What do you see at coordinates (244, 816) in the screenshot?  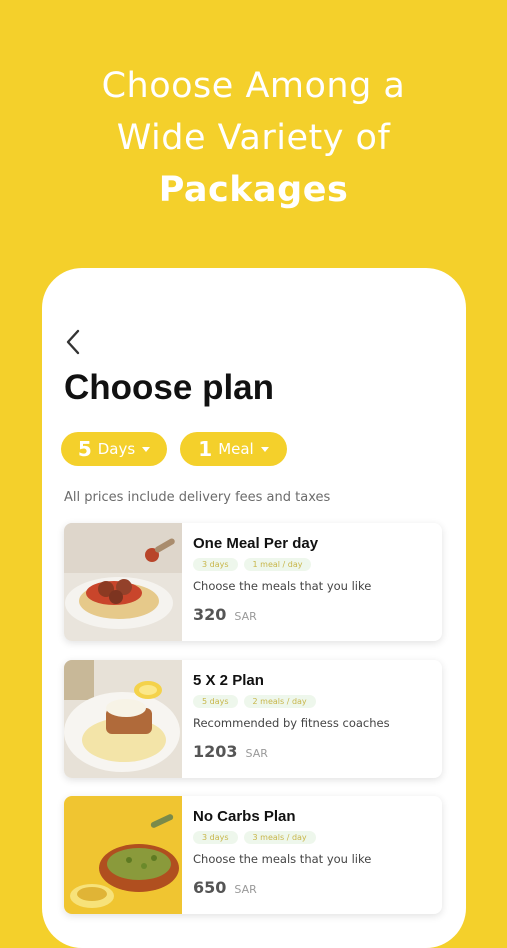 I see `plan-name: No Carbs Plan` at bounding box center [244, 816].